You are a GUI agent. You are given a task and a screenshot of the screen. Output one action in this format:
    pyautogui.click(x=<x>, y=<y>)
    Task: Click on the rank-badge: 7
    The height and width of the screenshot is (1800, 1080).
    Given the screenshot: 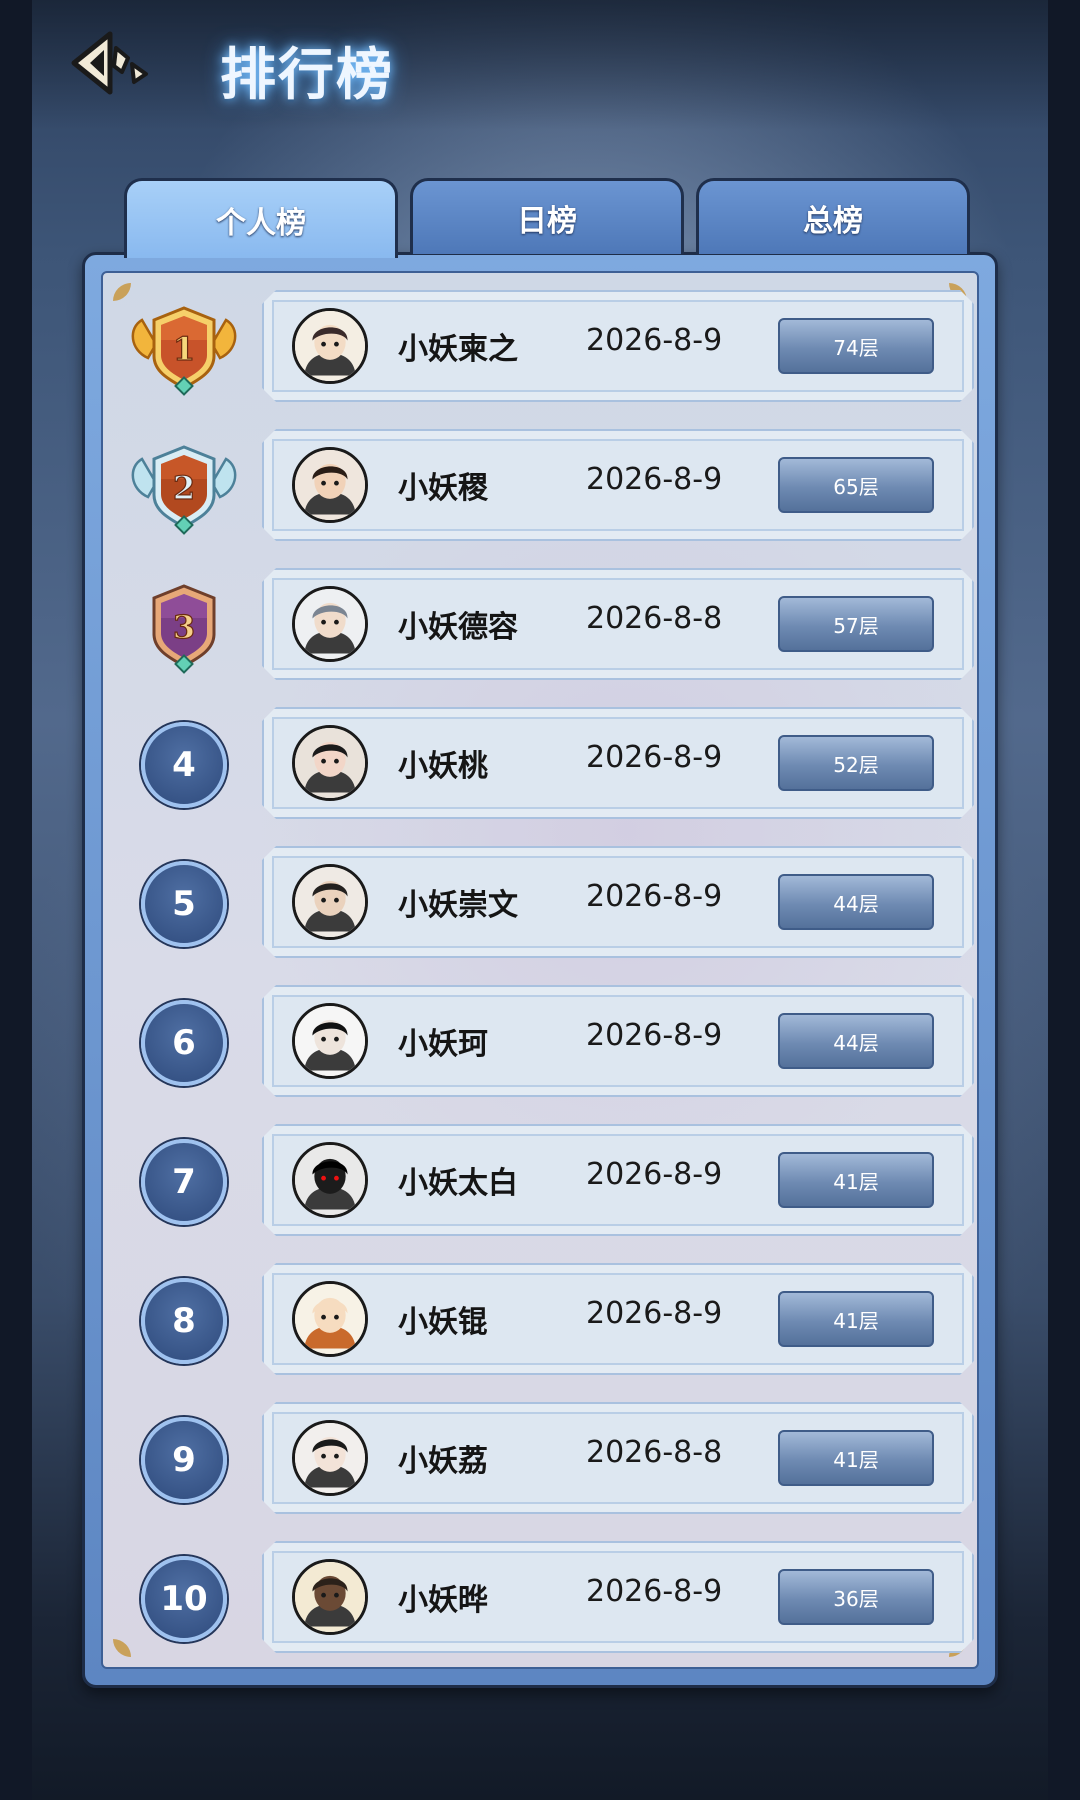 What is the action you would take?
    pyautogui.click(x=184, y=1182)
    